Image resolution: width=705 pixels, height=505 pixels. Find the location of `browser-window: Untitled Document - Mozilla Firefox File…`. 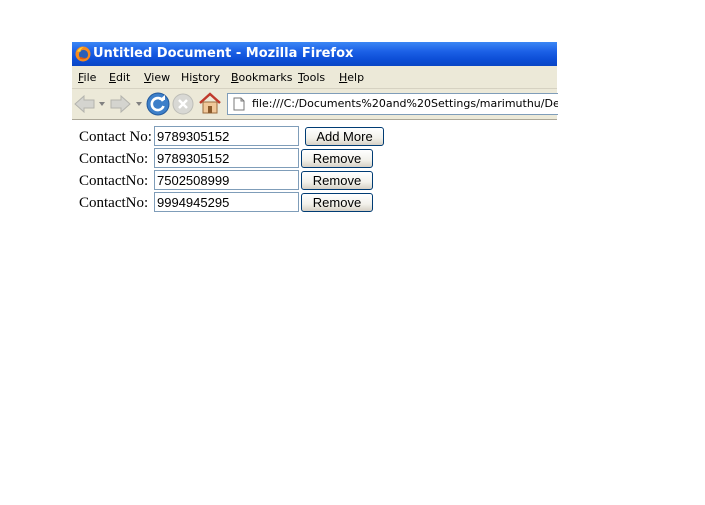

browser-window: Untitled Document - Mozilla Firefox File… is located at coordinates (315, 81).